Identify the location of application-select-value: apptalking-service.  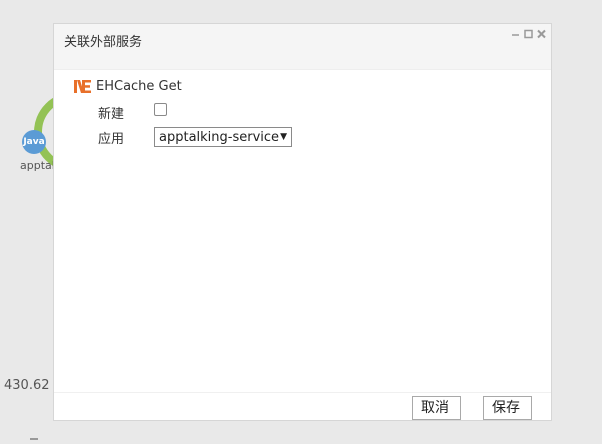
(219, 137).